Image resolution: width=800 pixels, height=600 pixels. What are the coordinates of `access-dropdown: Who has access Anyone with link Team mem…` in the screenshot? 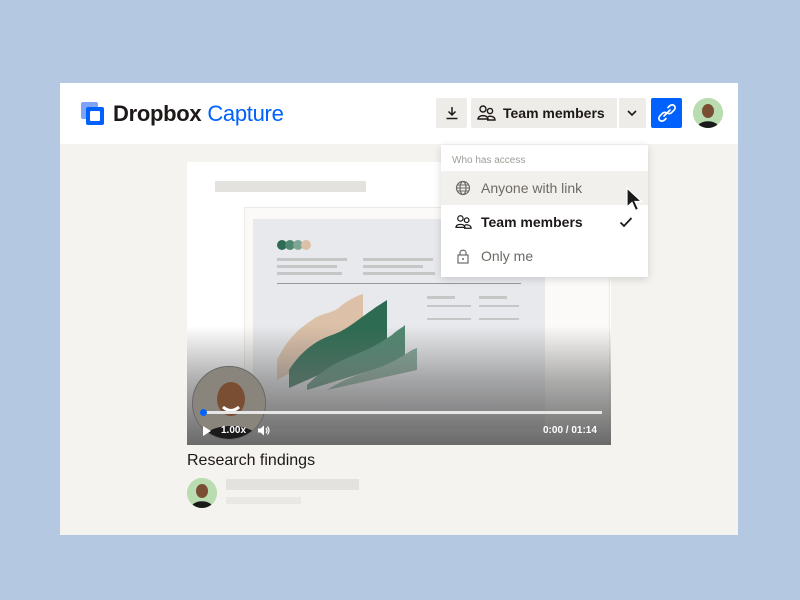 It's located at (544, 211).